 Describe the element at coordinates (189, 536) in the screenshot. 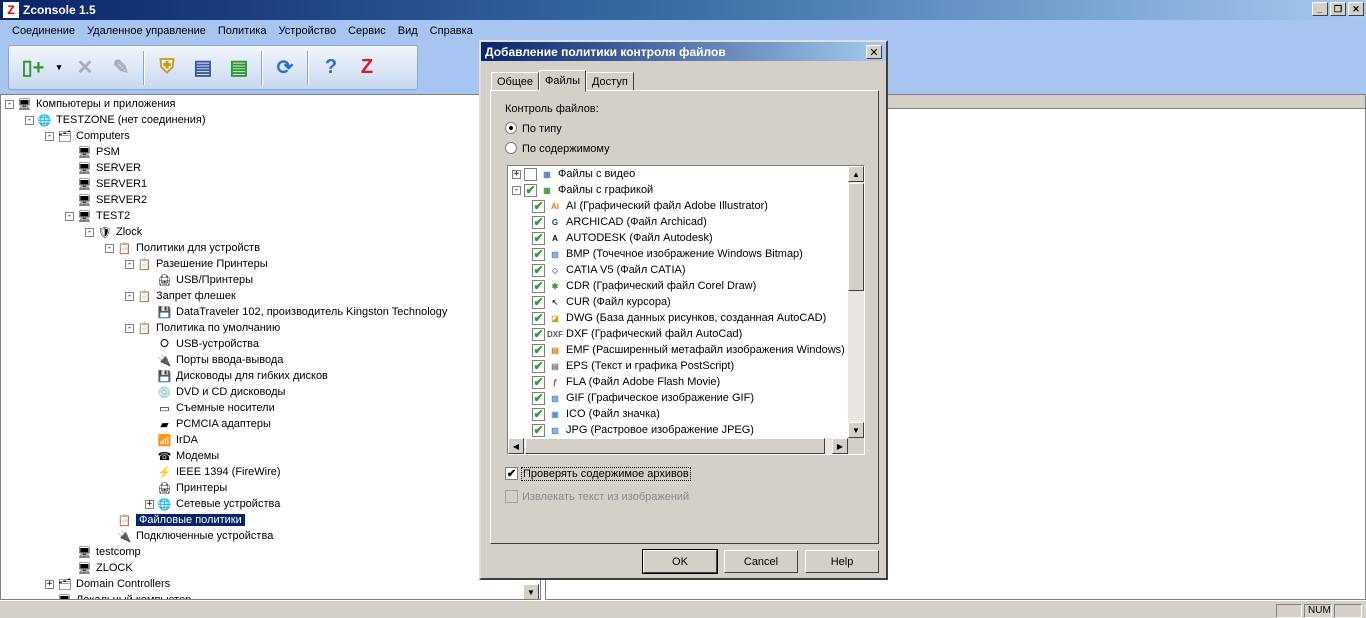

I see `tree-node: 🔌 Подключенные устройства` at that location.